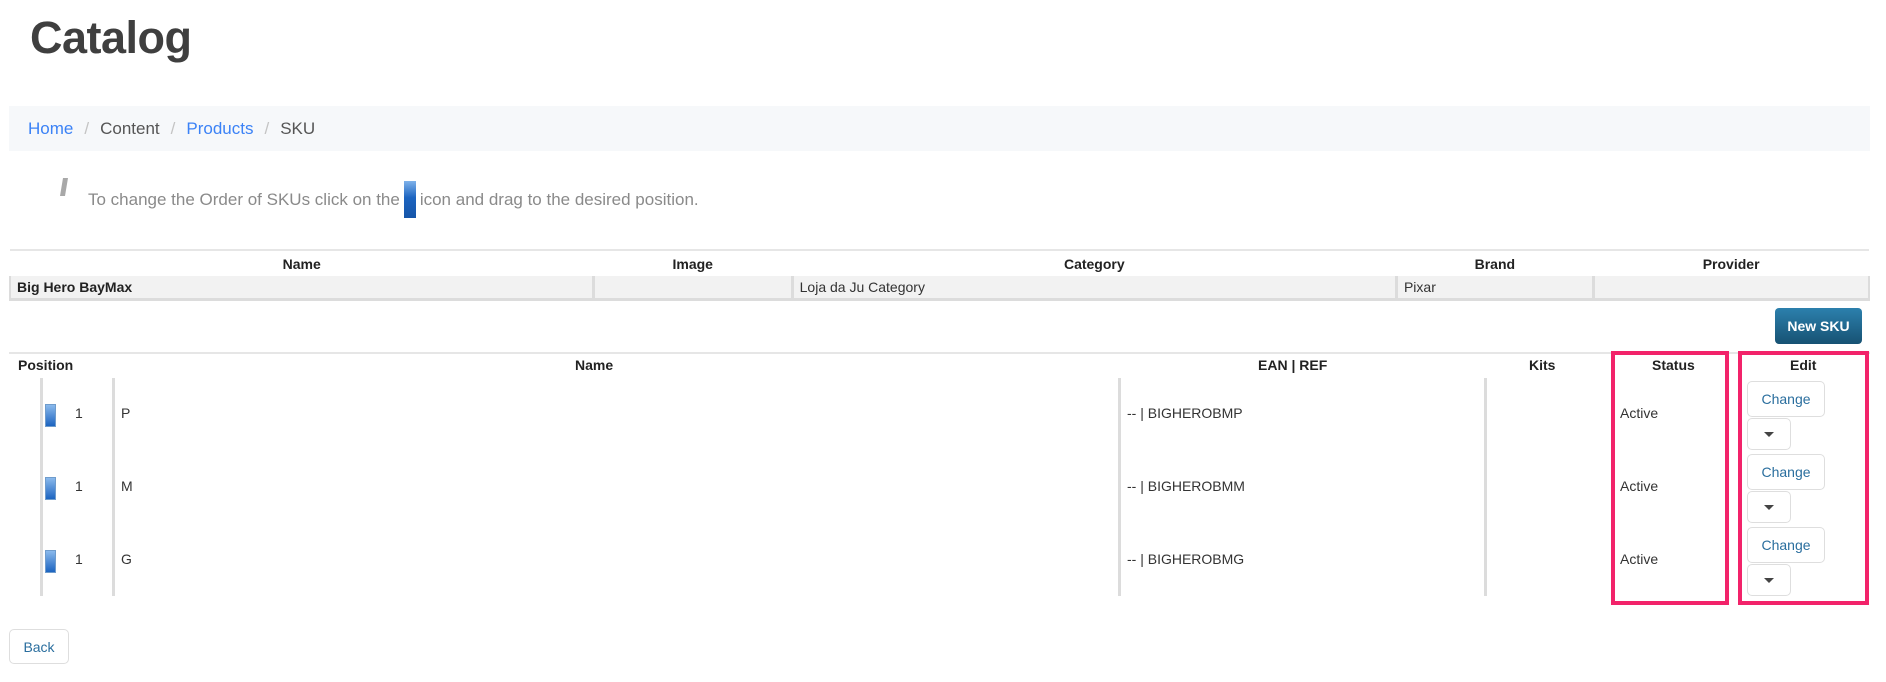  What do you see at coordinates (692, 263) in the screenshot?
I see `header-image: Image` at bounding box center [692, 263].